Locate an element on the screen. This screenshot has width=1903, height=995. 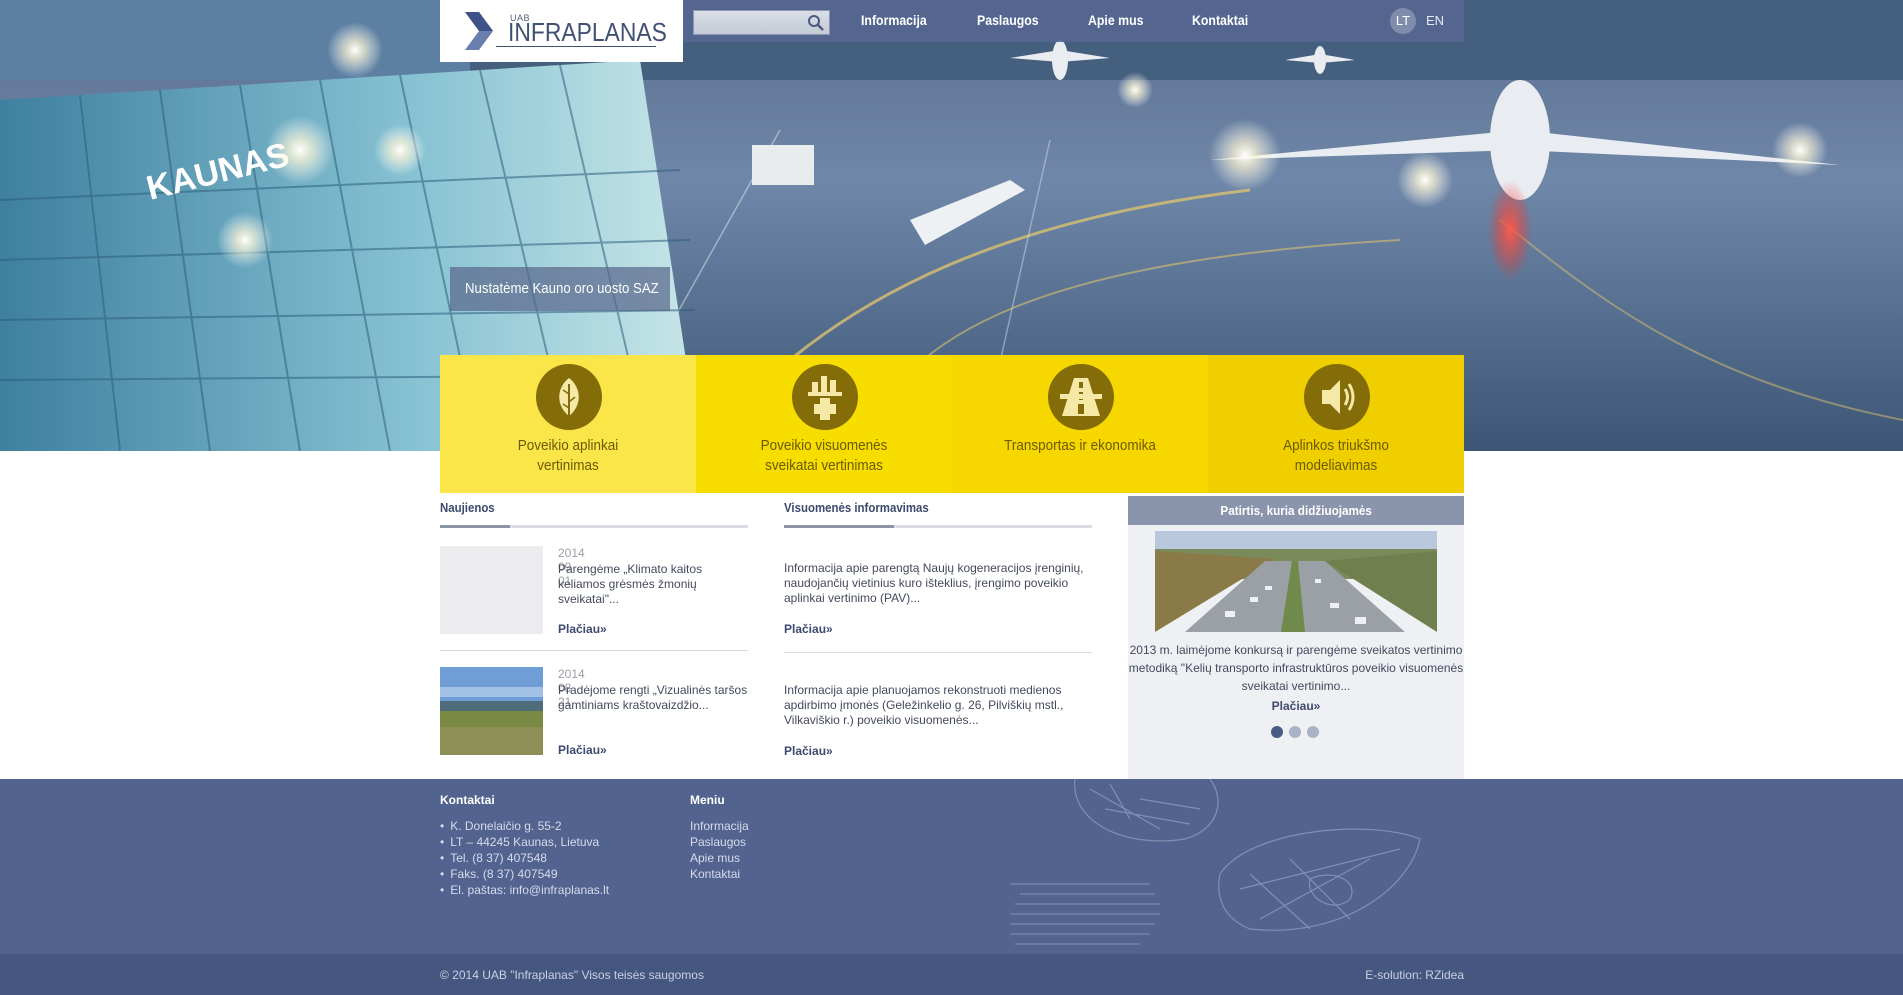
service-label-line1: Transportas ir ekonomika is located at coordinates (1080, 445).